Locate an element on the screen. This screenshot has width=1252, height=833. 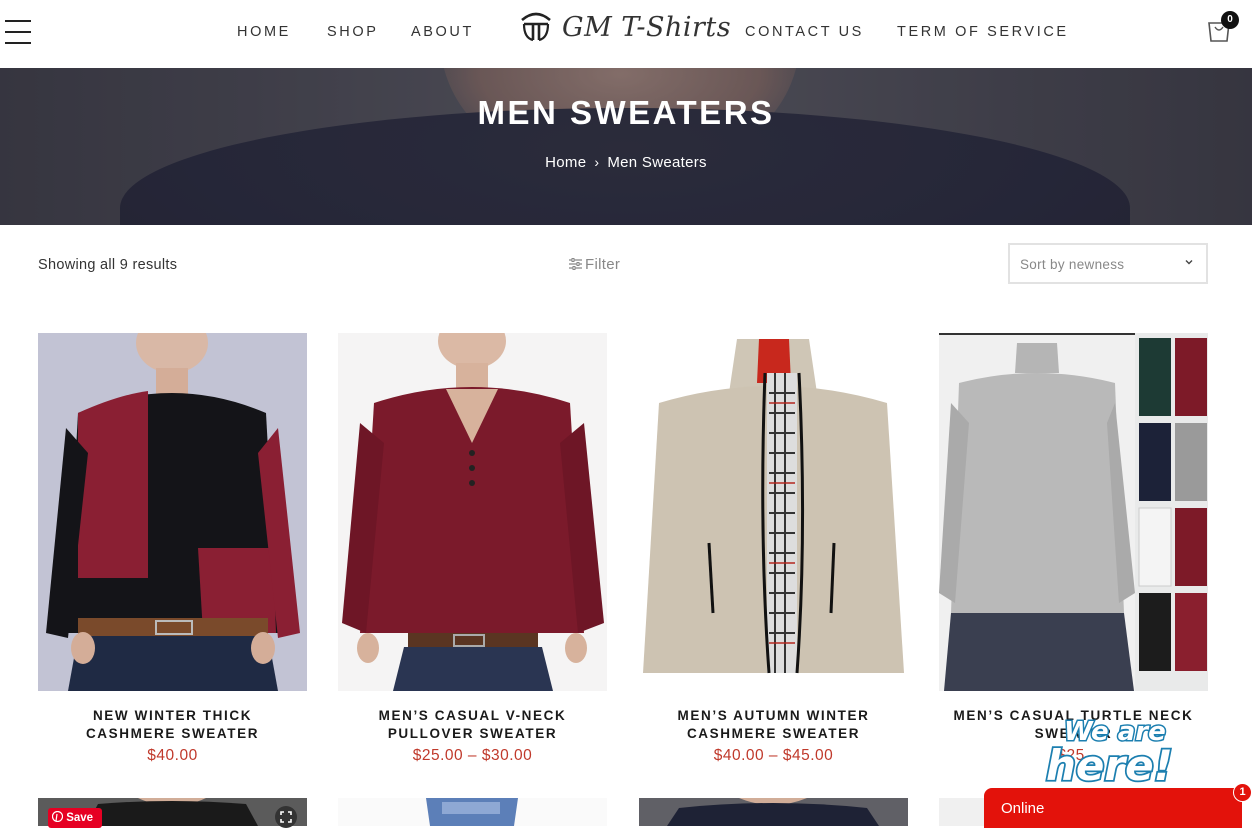
logo-mark-icon is located at coordinates (536, 27).